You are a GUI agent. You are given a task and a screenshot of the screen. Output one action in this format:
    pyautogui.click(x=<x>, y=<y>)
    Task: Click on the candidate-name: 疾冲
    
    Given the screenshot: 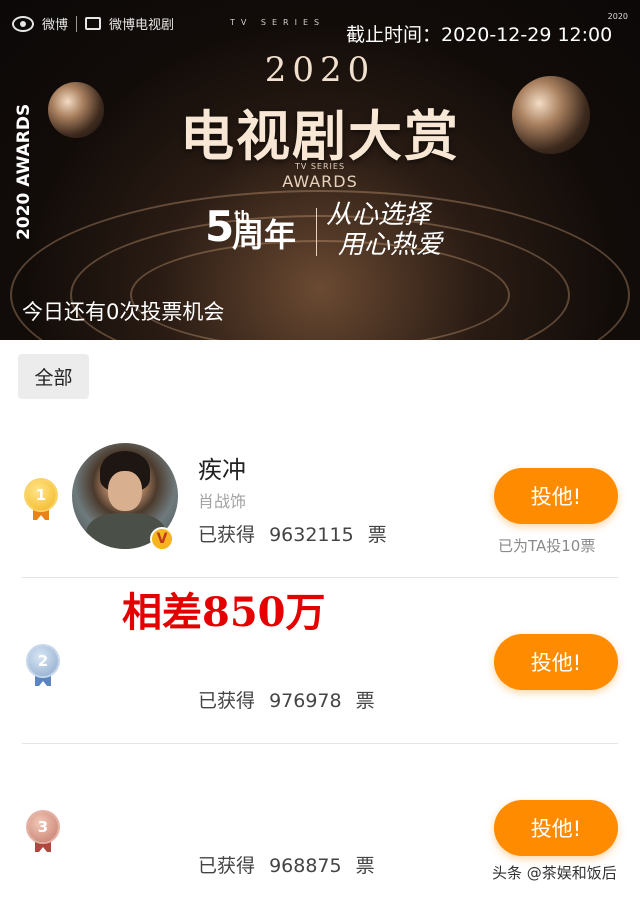 What is the action you would take?
    pyautogui.click(x=222, y=470)
    